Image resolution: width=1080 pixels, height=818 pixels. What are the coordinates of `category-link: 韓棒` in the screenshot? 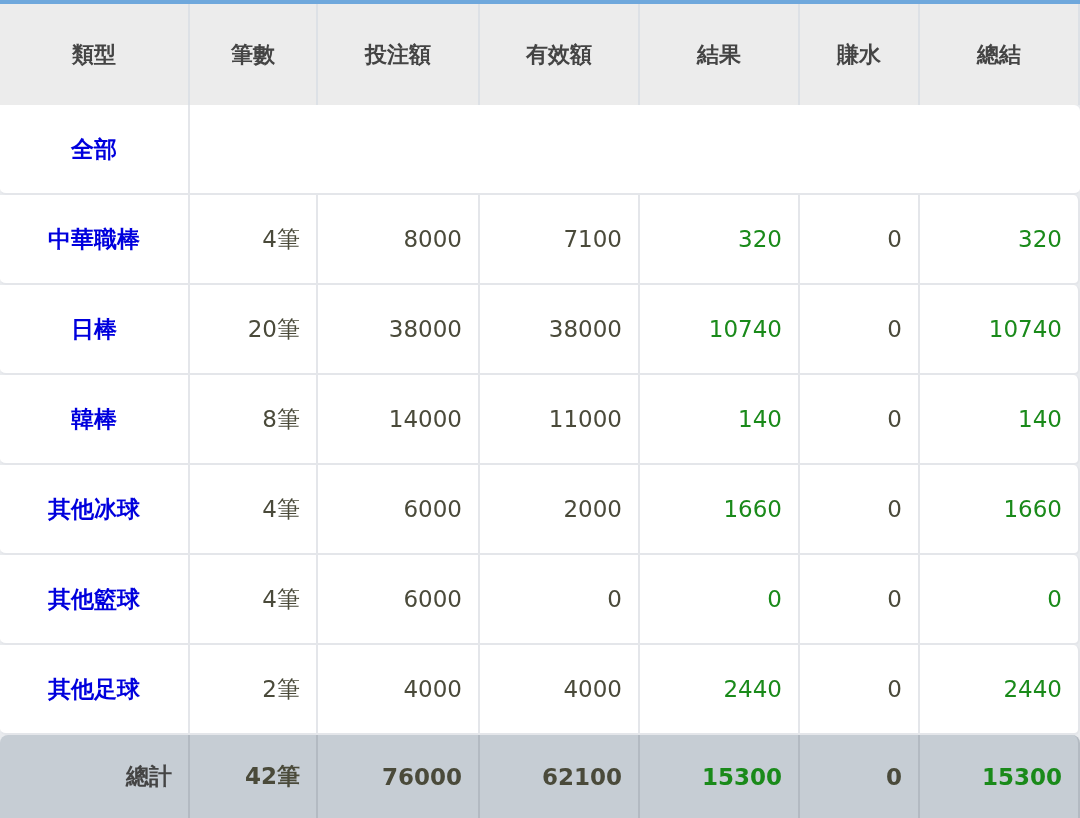 It's located at (95, 420).